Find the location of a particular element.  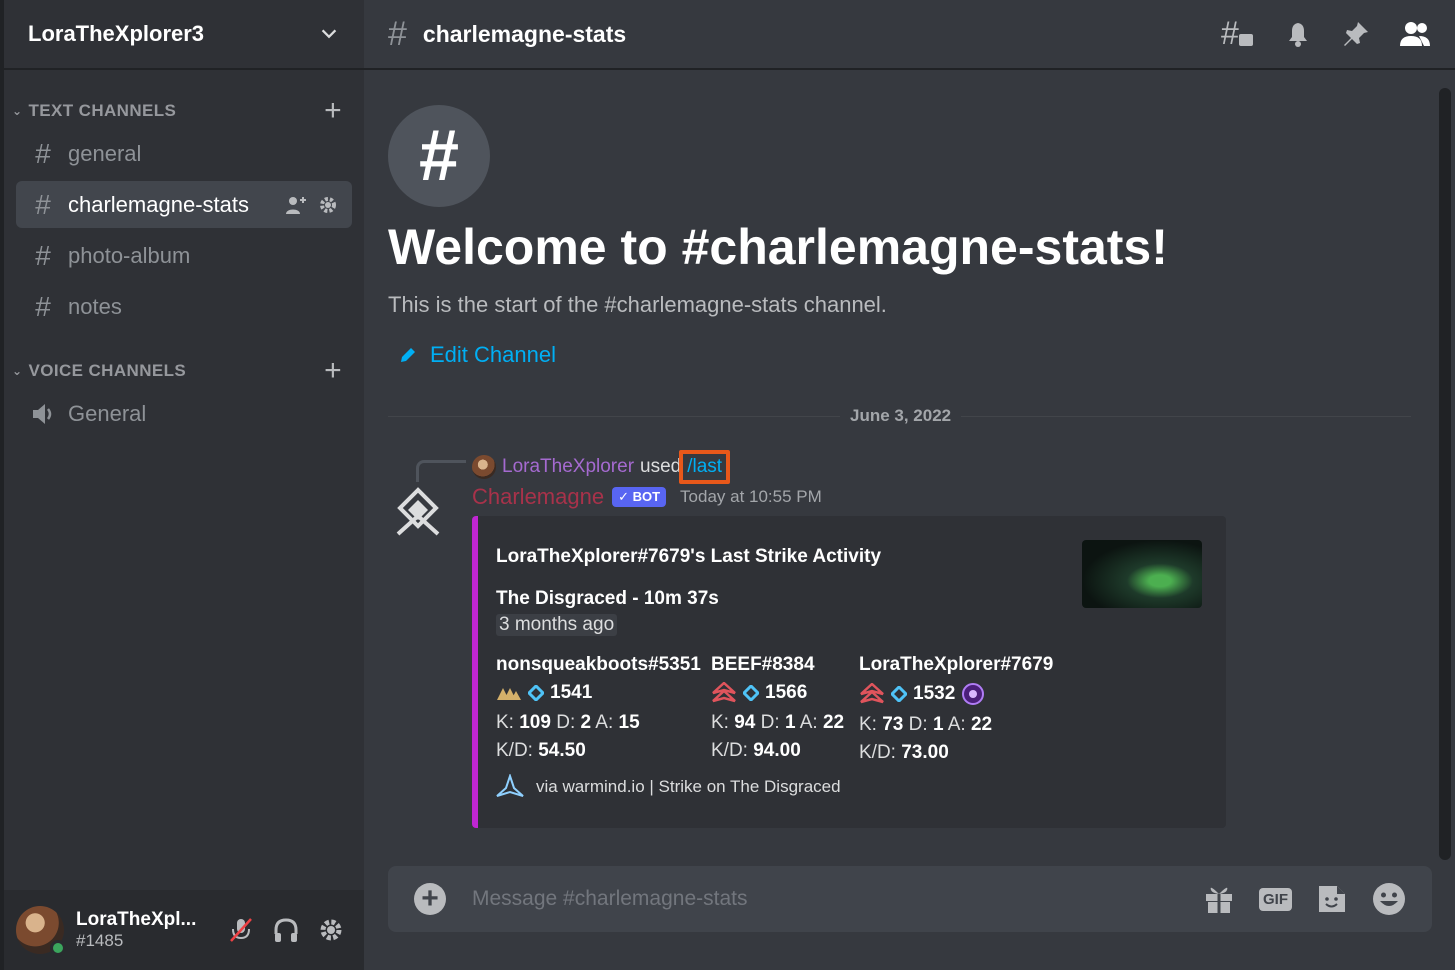

player-name: nonsqueakboots#5351 is located at coordinates (598, 664).